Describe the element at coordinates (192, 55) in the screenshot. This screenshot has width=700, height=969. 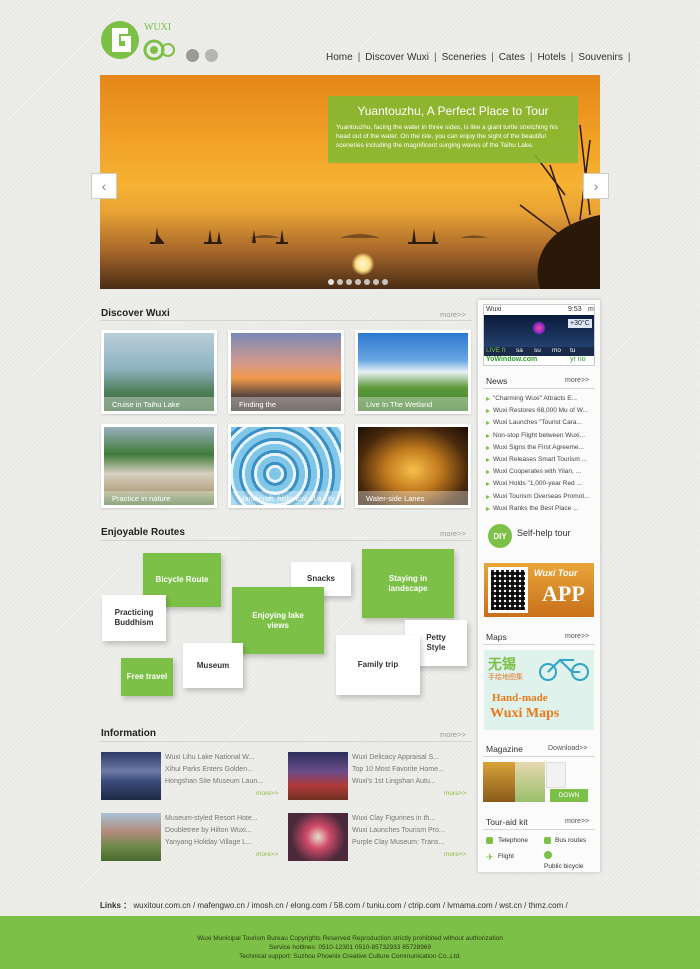
I see `weibo-icon` at that location.